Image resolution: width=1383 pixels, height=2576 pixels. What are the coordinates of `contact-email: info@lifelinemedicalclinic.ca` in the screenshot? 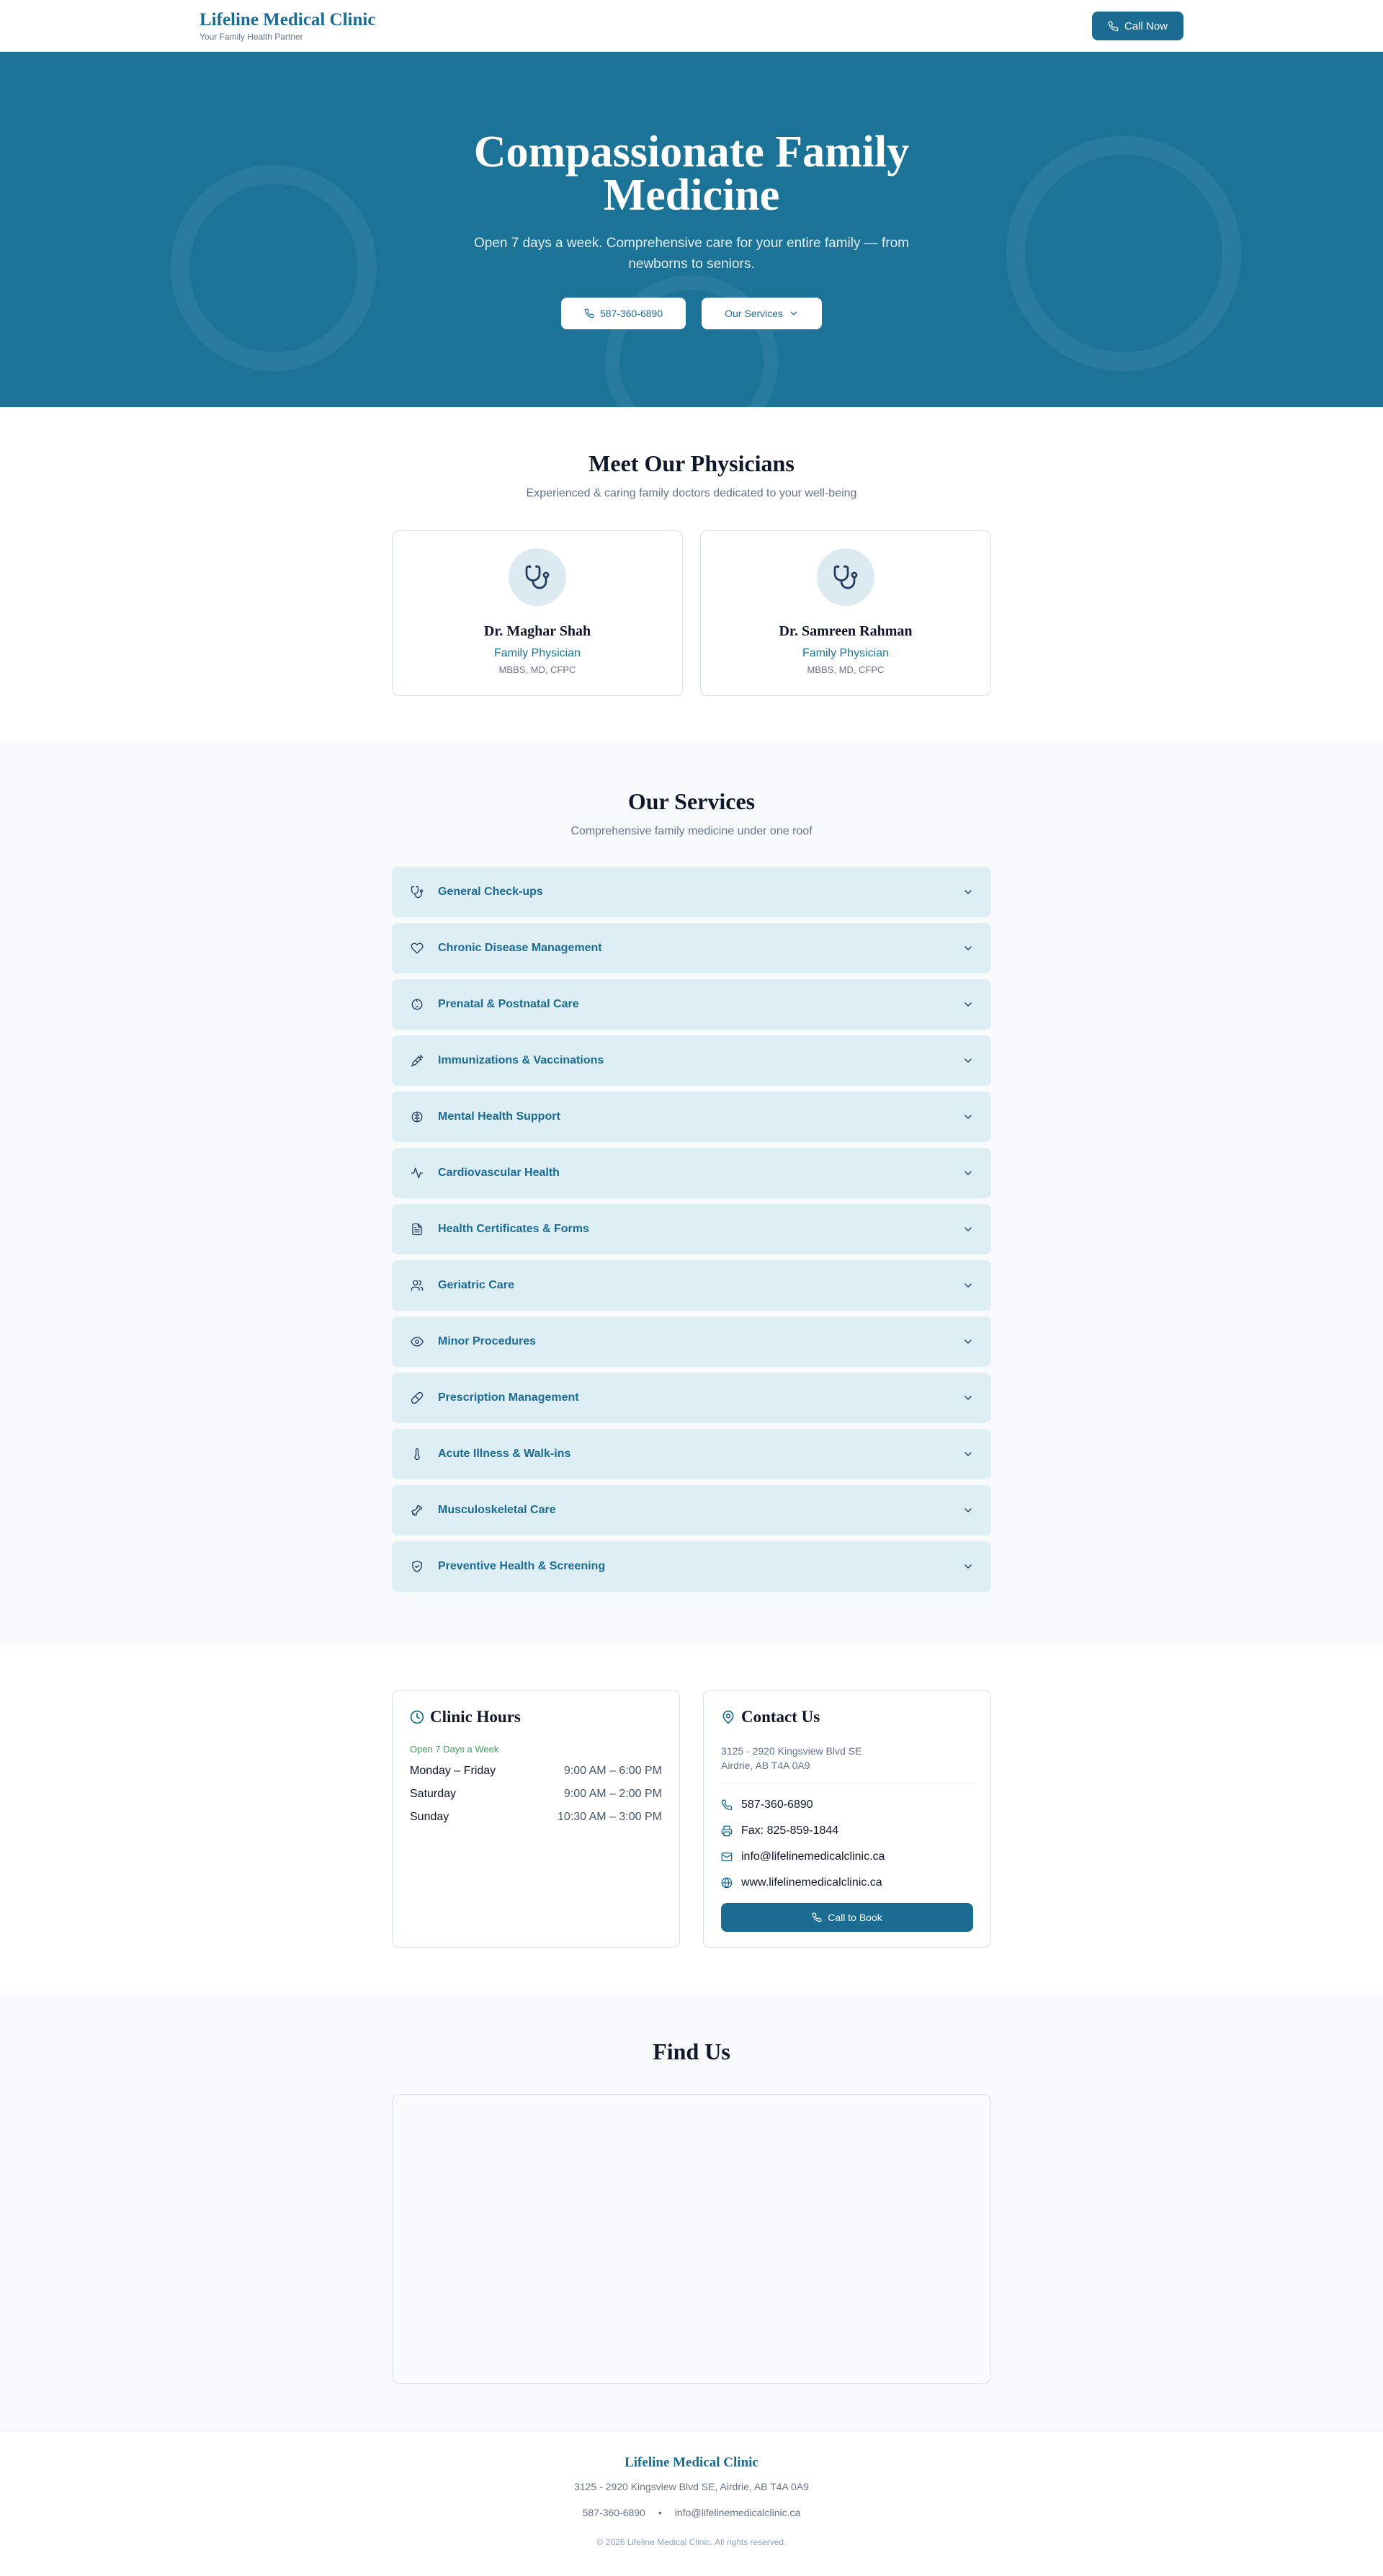 It's located at (847, 1857).